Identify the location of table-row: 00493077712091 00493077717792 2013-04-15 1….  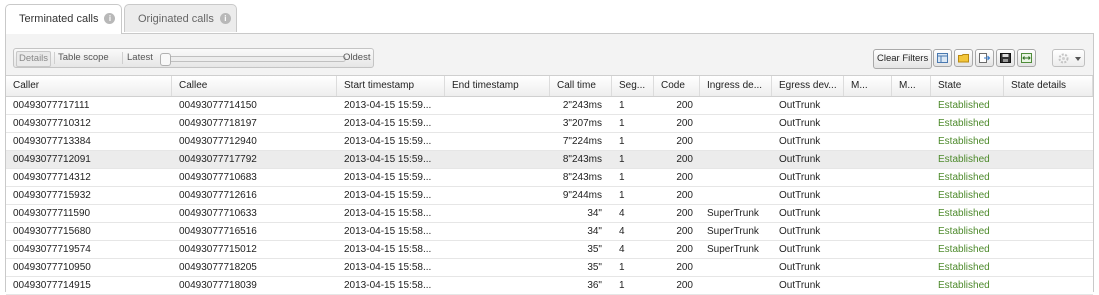
(549, 160).